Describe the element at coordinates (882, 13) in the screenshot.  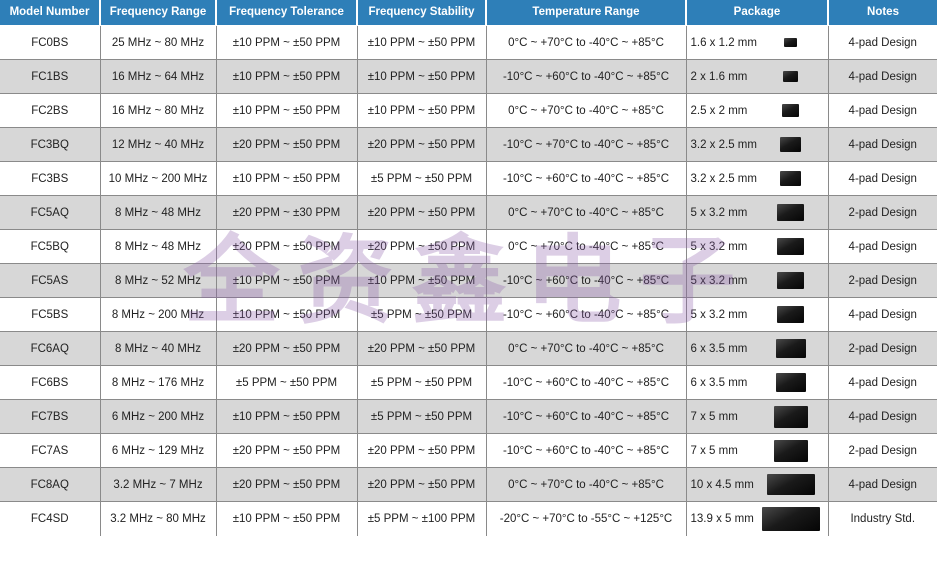
I see `column-header-notes: Notes` at that location.